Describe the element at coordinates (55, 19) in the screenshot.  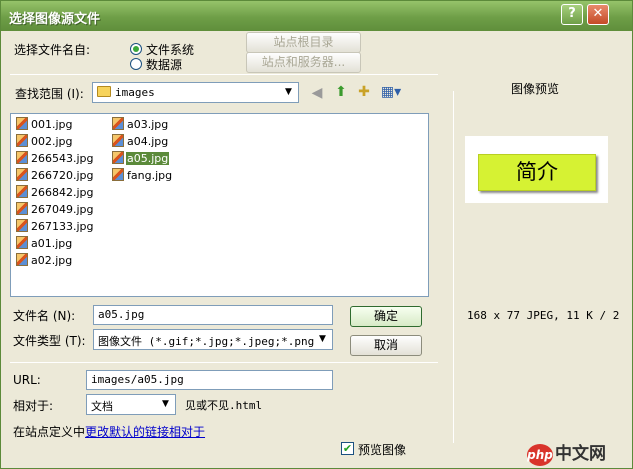
I see `window-title: 选择图像源文件` at that location.